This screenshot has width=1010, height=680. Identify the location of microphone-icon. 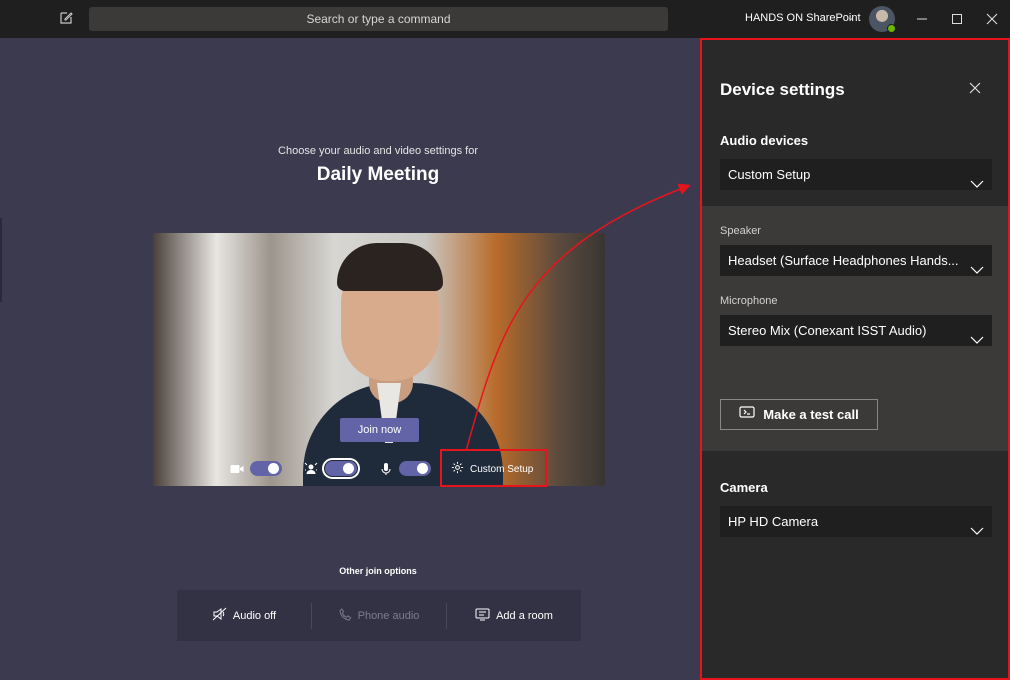
(386, 469).